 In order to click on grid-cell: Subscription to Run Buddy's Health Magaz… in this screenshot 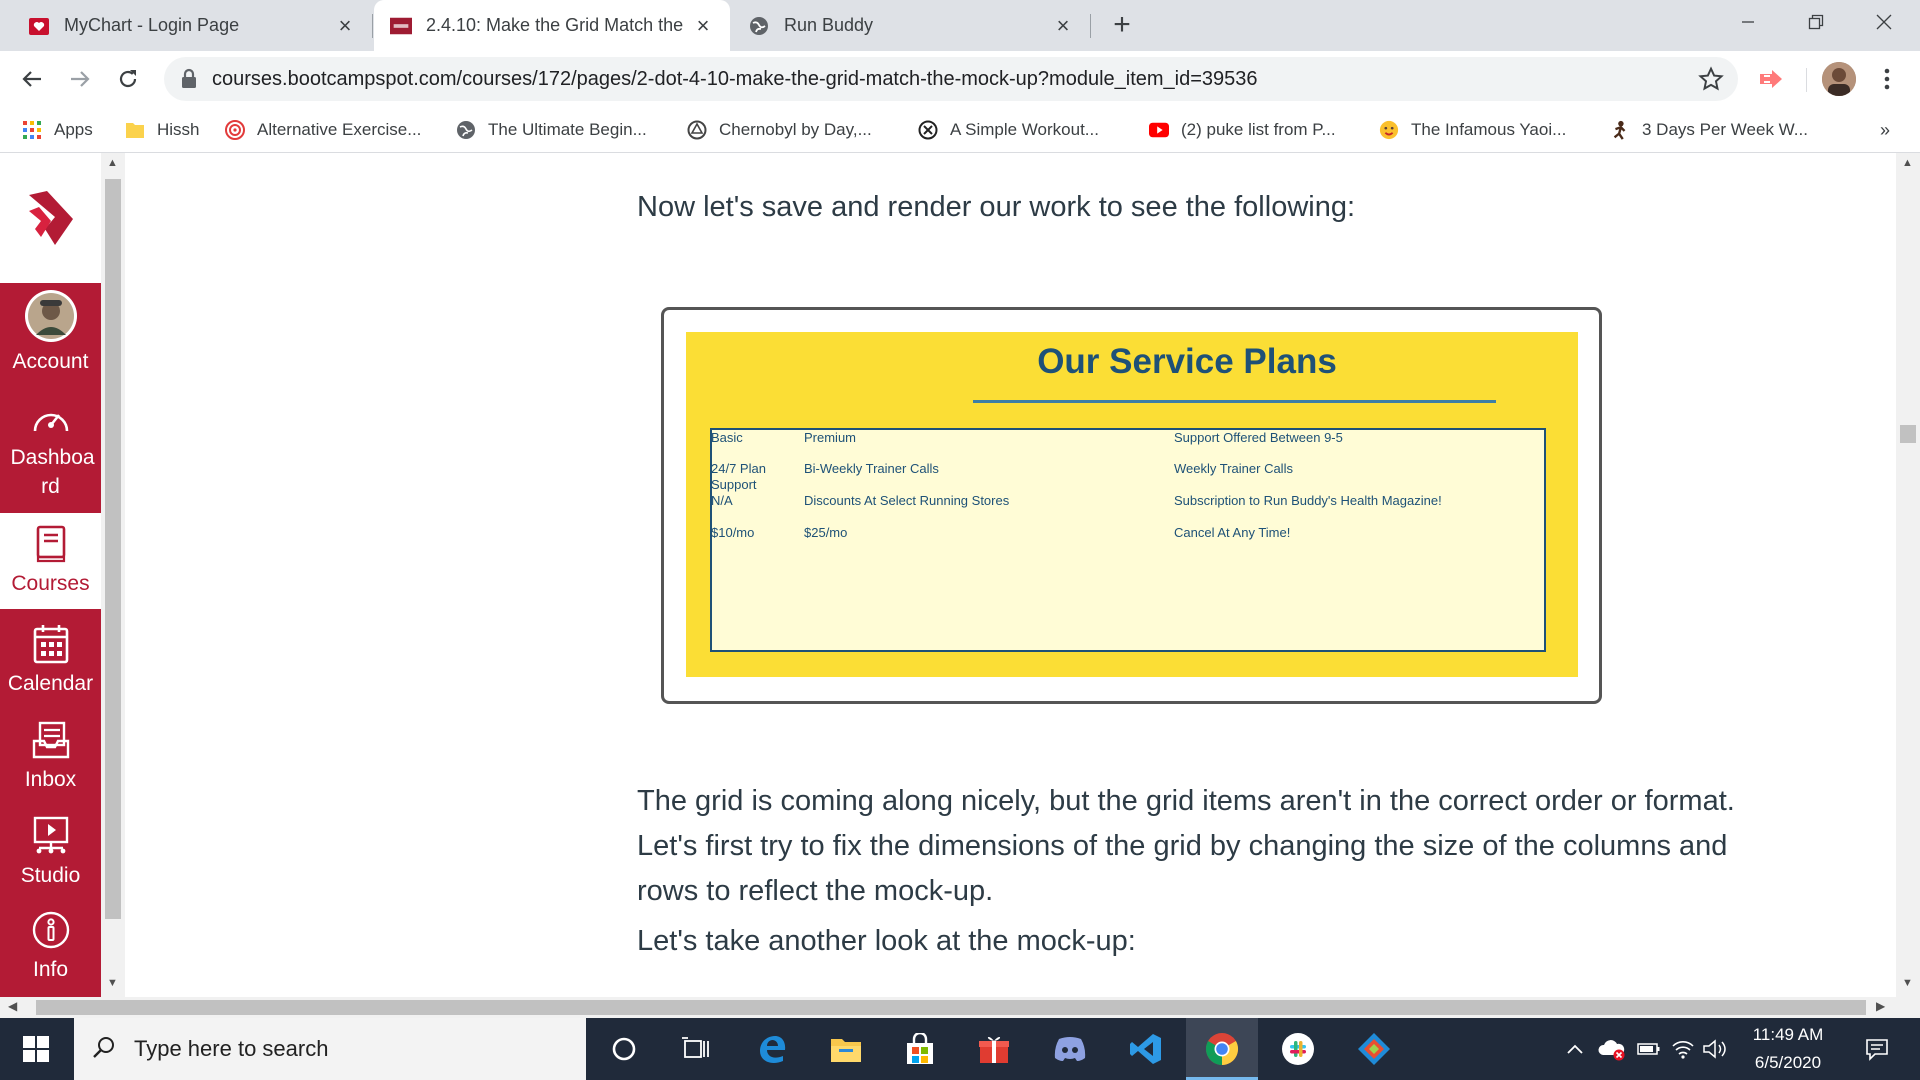, I will do `click(1308, 500)`.